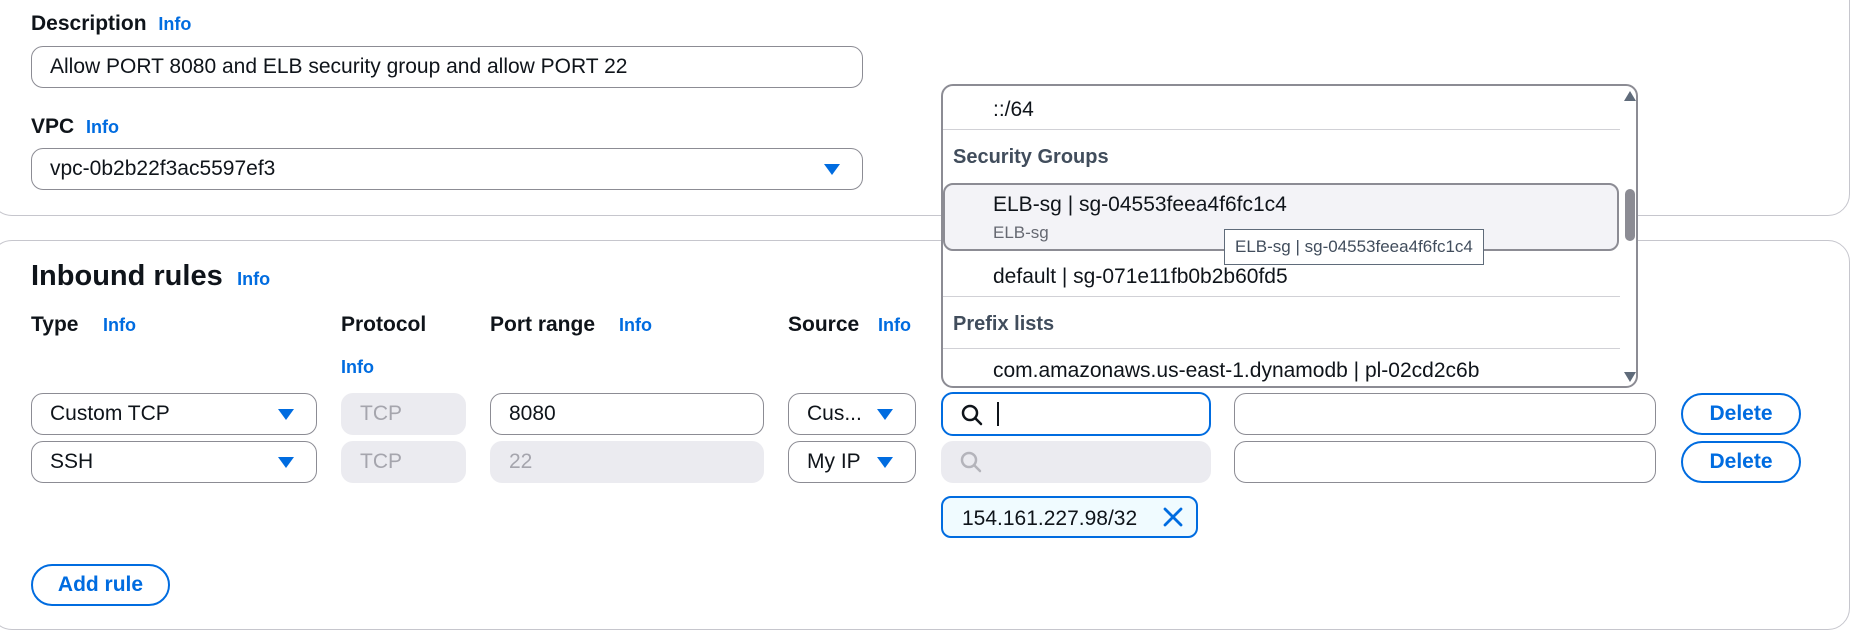  Describe the element at coordinates (102, 127) in the screenshot. I see `vpc-info-link: Info` at that location.